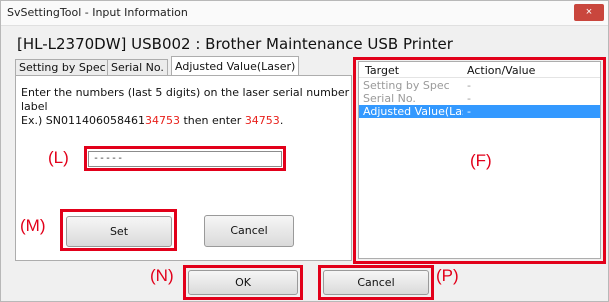 The height and width of the screenshot is (302, 609). What do you see at coordinates (249, 231) in the screenshot?
I see `inner-cancel-button: Cancel` at bounding box center [249, 231].